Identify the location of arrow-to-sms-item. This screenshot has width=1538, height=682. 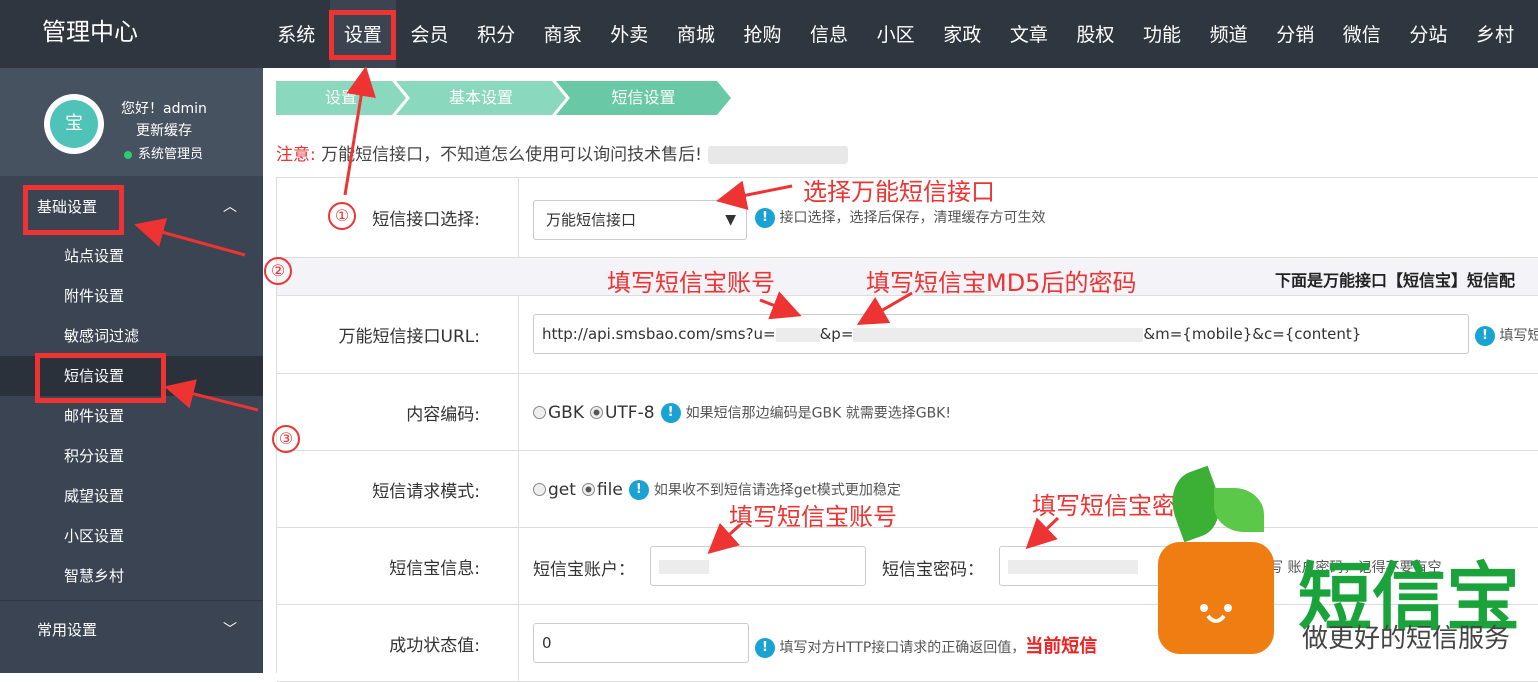
(211, 395).